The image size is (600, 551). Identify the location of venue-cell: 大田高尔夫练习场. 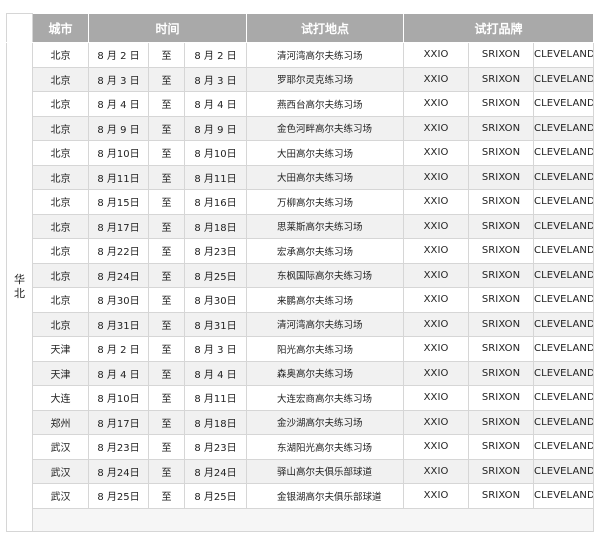
(325, 153).